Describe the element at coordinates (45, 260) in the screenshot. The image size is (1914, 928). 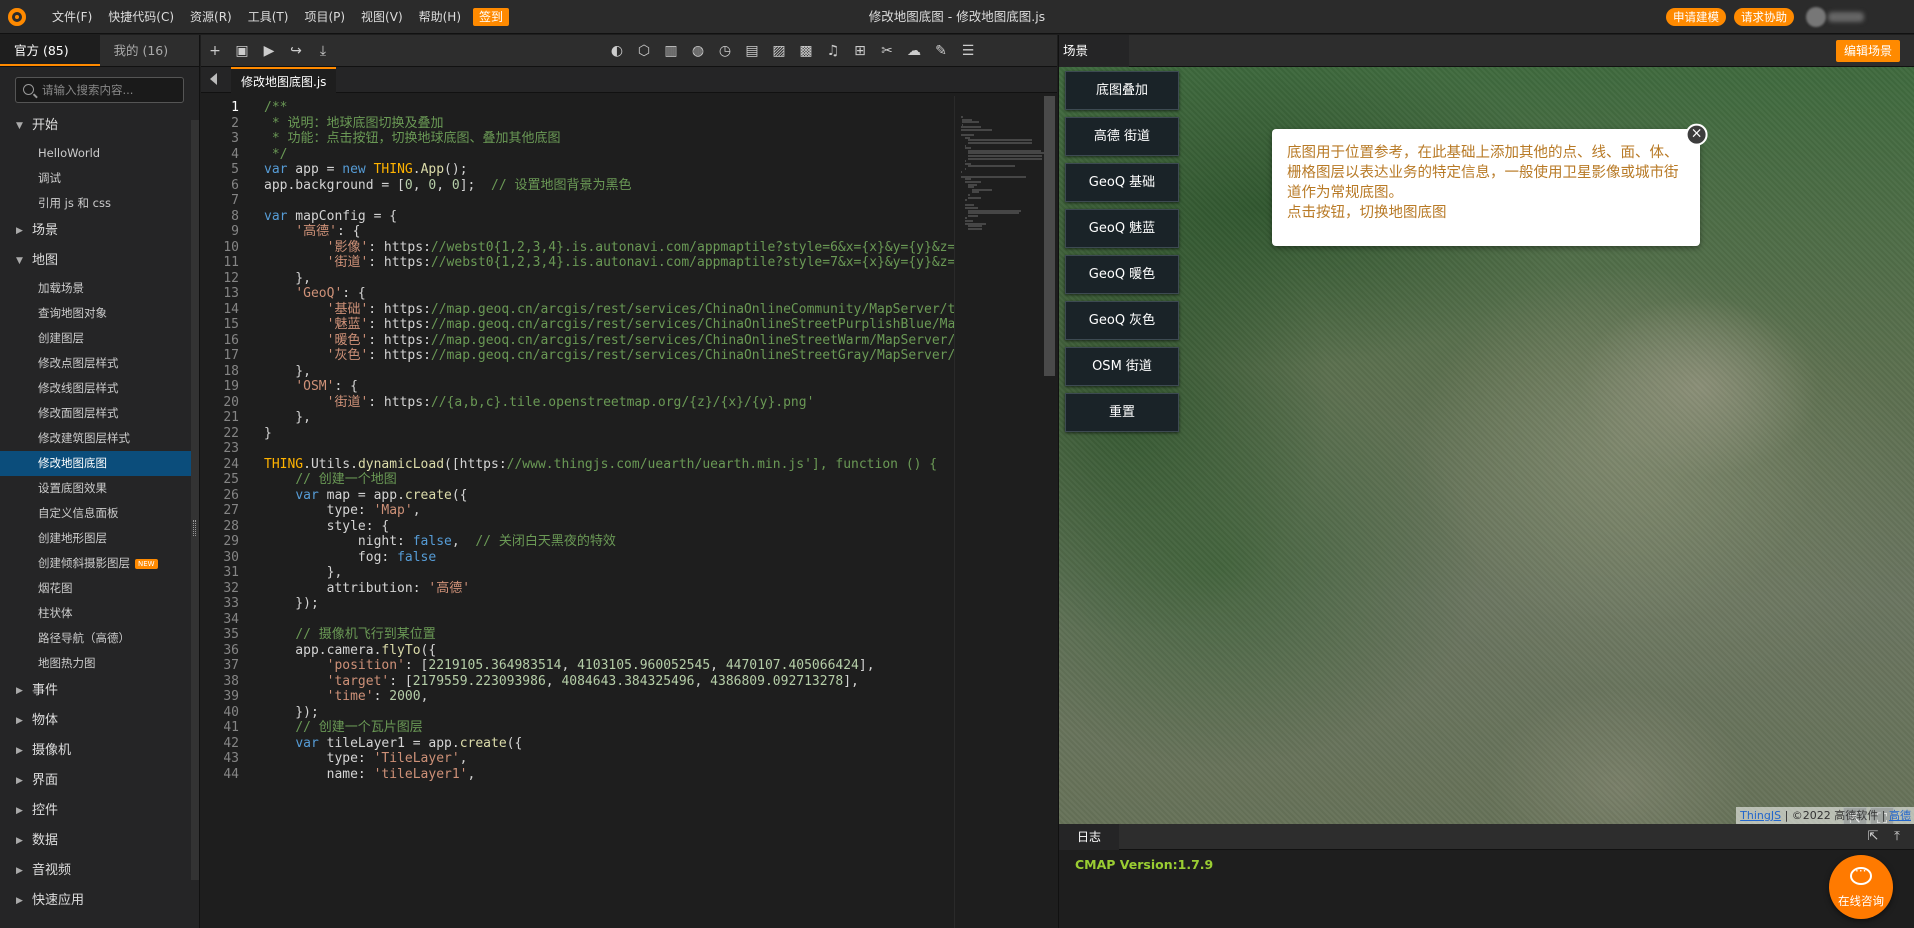
I see `tree-group-label: 地图` at that location.